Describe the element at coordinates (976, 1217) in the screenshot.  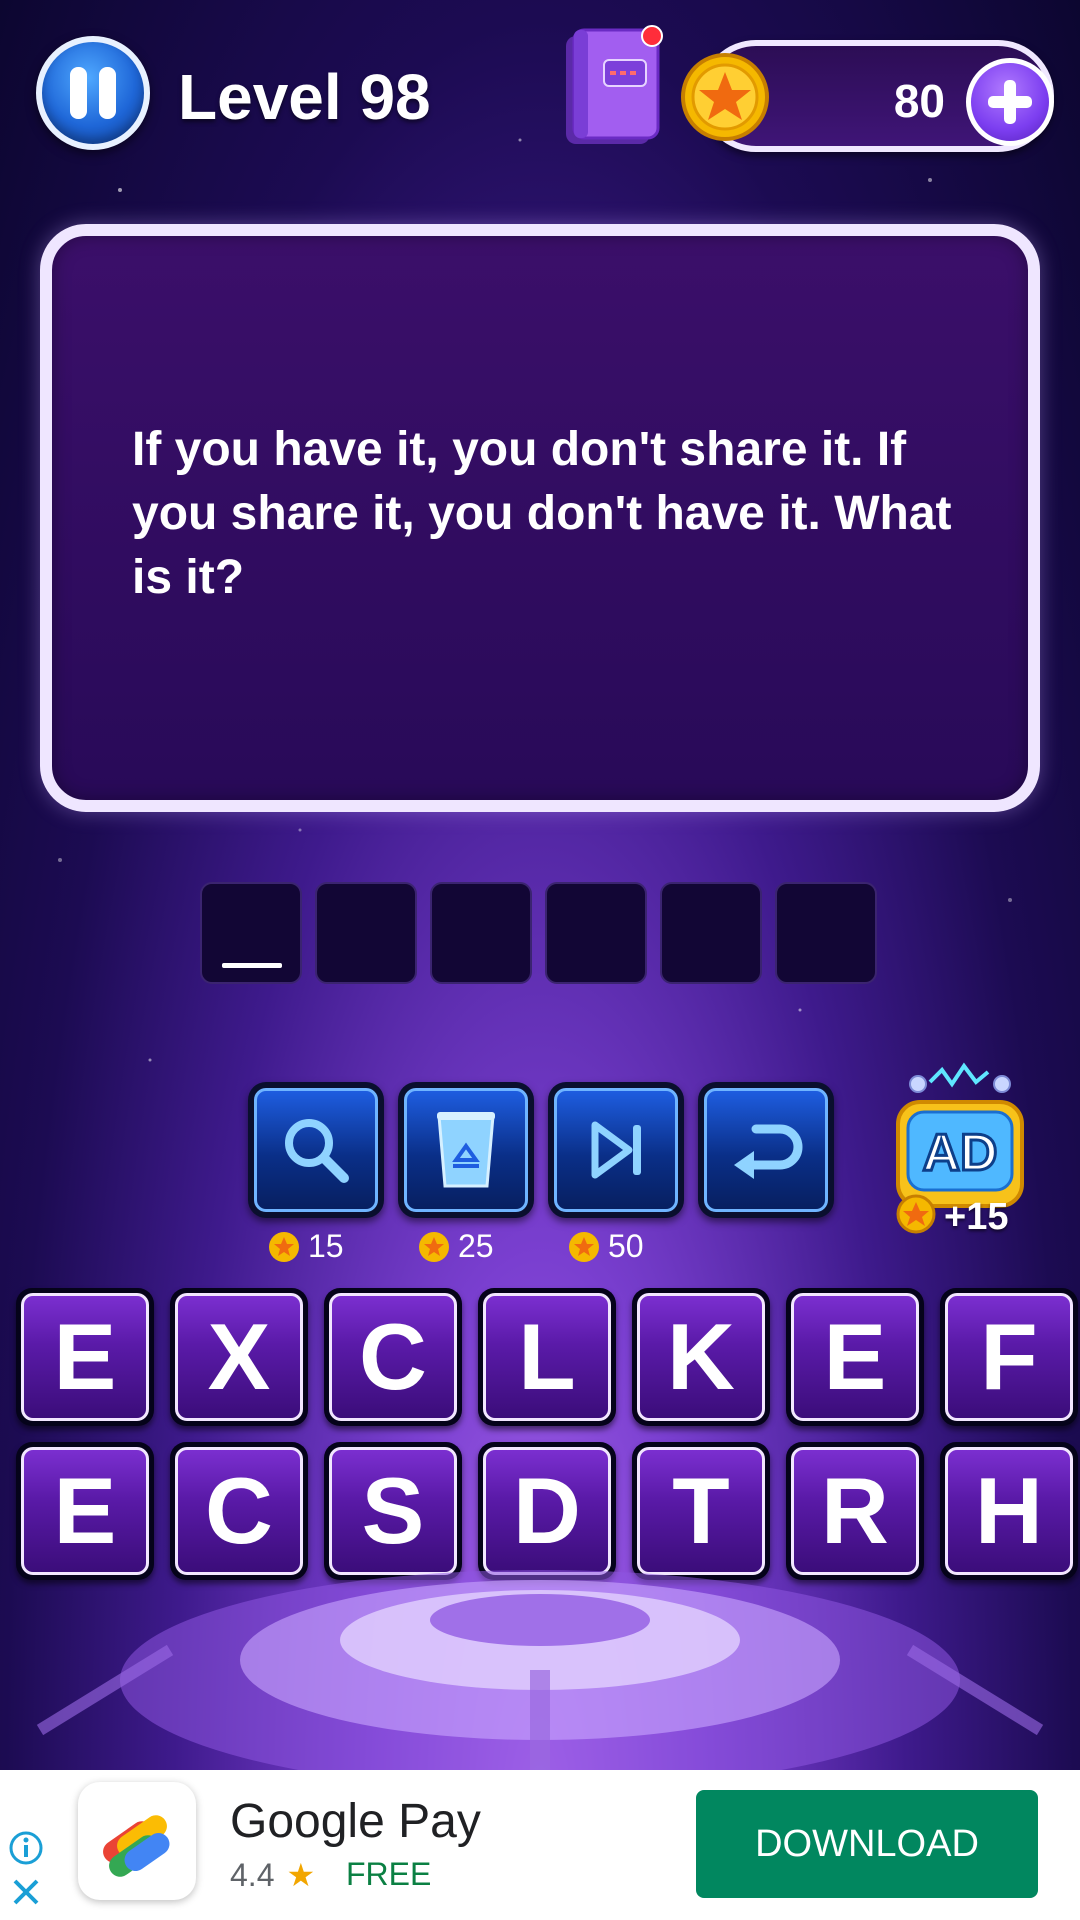
I see `ad-reward: +15` at that location.